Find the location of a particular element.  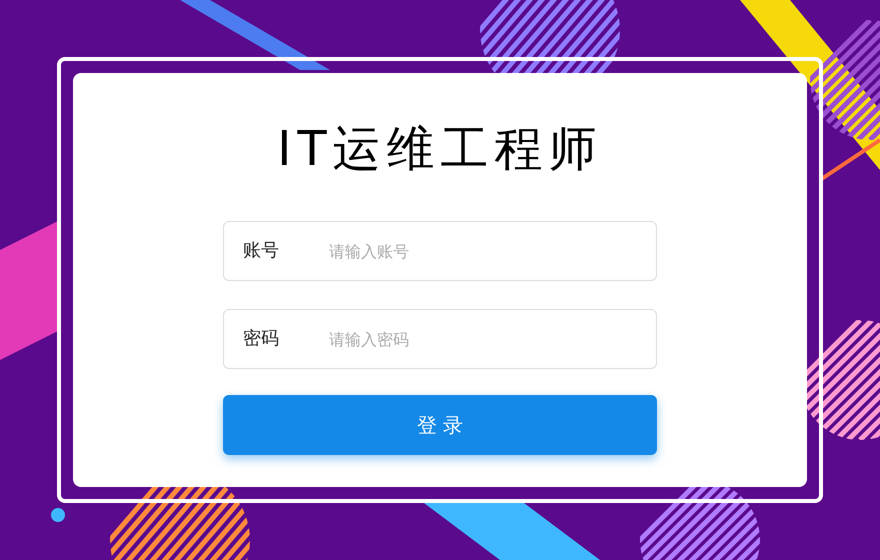

login-button: 登 录 is located at coordinates (440, 425).